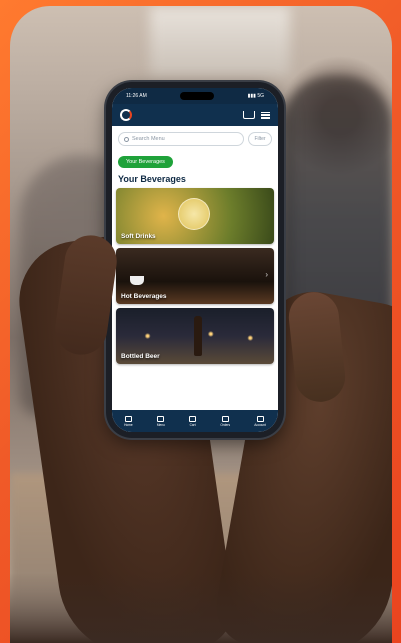 Image resolution: width=401 pixels, height=643 pixels. What do you see at coordinates (181, 139) in the screenshot?
I see `search-input: Search Menu` at bounding box center [181, 139].